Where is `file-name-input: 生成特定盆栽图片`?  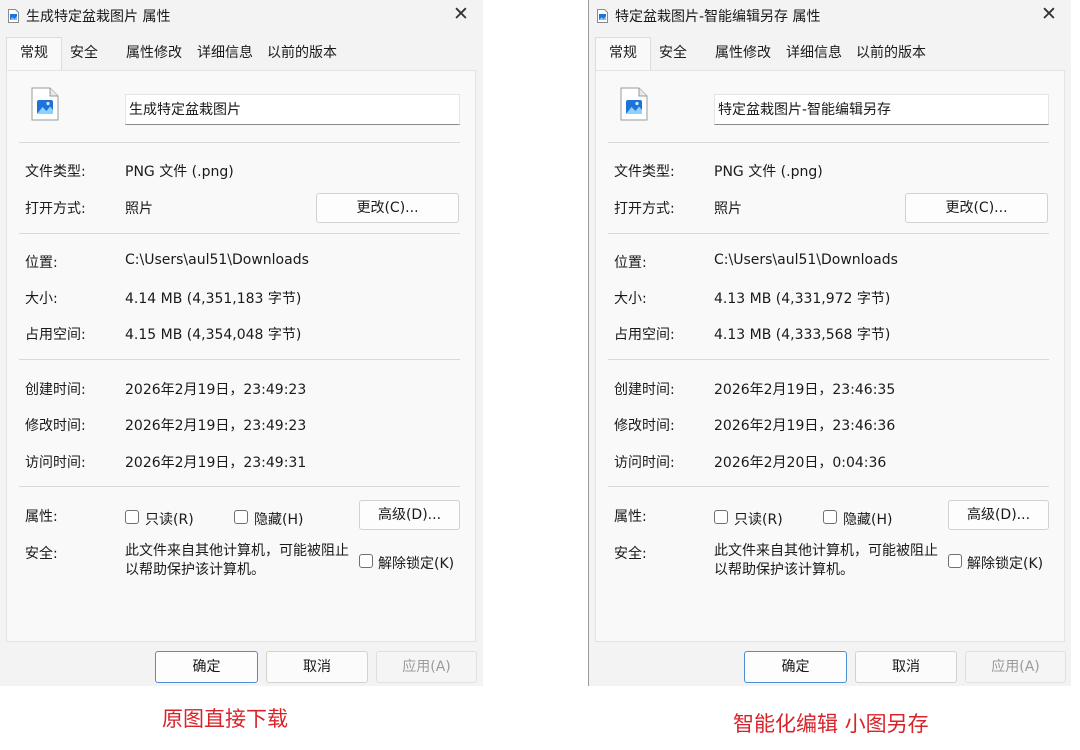 file-name-input: 生成特定盆栽图片 is located at coordinates (292, 109).